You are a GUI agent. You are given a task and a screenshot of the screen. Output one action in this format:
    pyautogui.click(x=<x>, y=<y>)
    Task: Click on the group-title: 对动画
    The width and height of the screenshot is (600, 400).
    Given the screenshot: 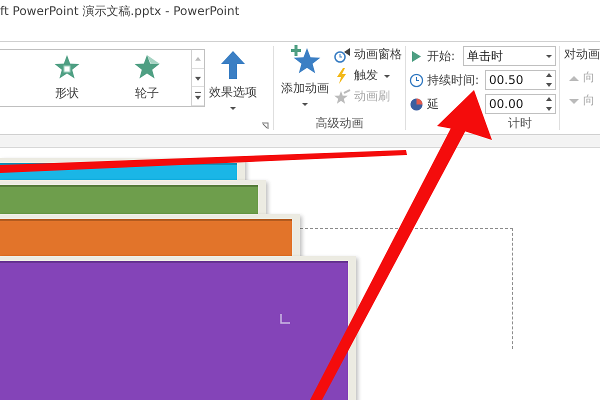 What is the action you would take?
    pyautogui.click(x=582, y=54)
    